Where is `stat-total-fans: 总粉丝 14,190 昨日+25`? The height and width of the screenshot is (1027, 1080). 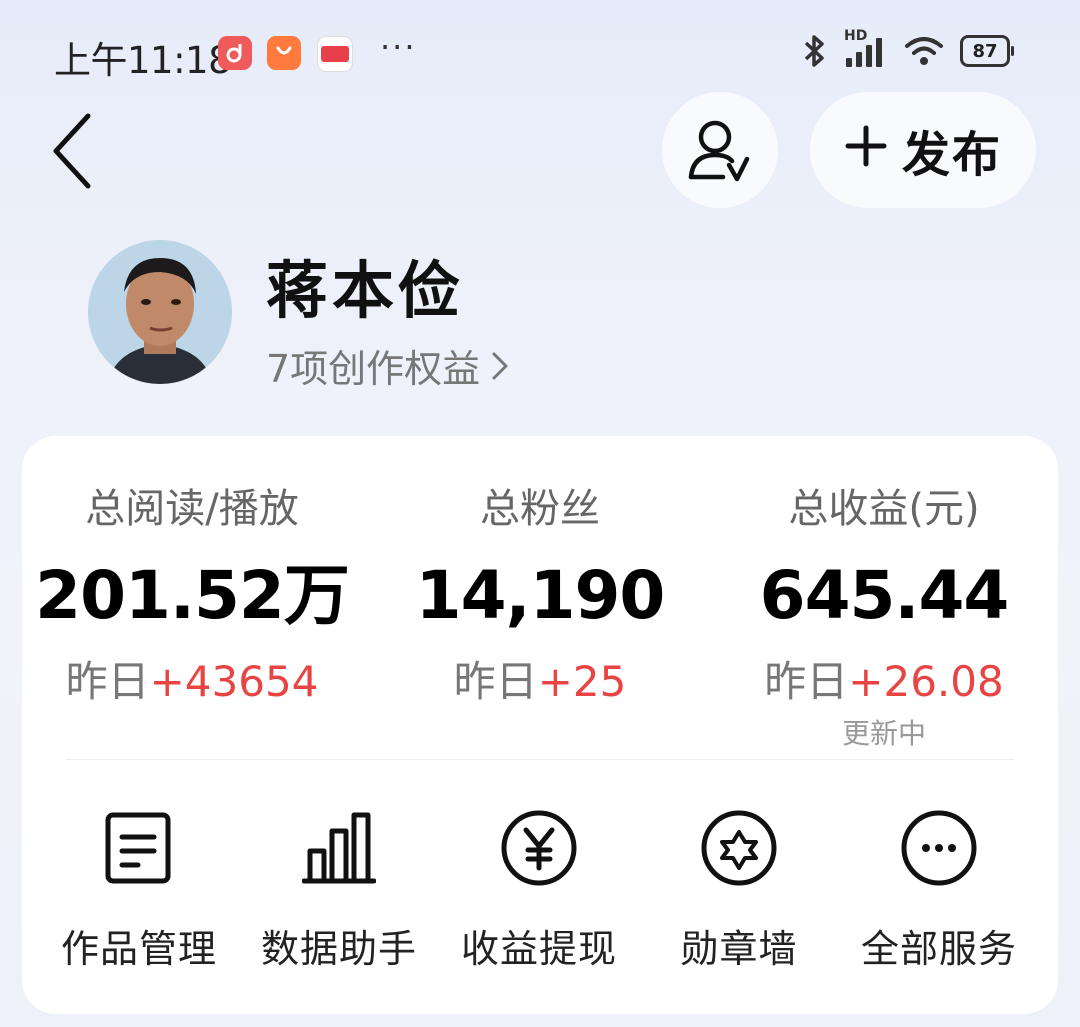
stat-total-fans: 总粉丝 14,190 昨日+25 is located at coordinates (540, 596).